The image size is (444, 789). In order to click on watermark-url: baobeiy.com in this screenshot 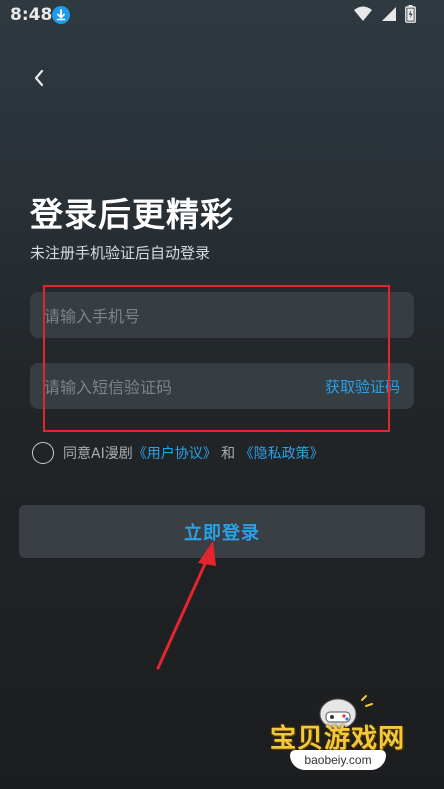, I will do `click(338, 760)`.